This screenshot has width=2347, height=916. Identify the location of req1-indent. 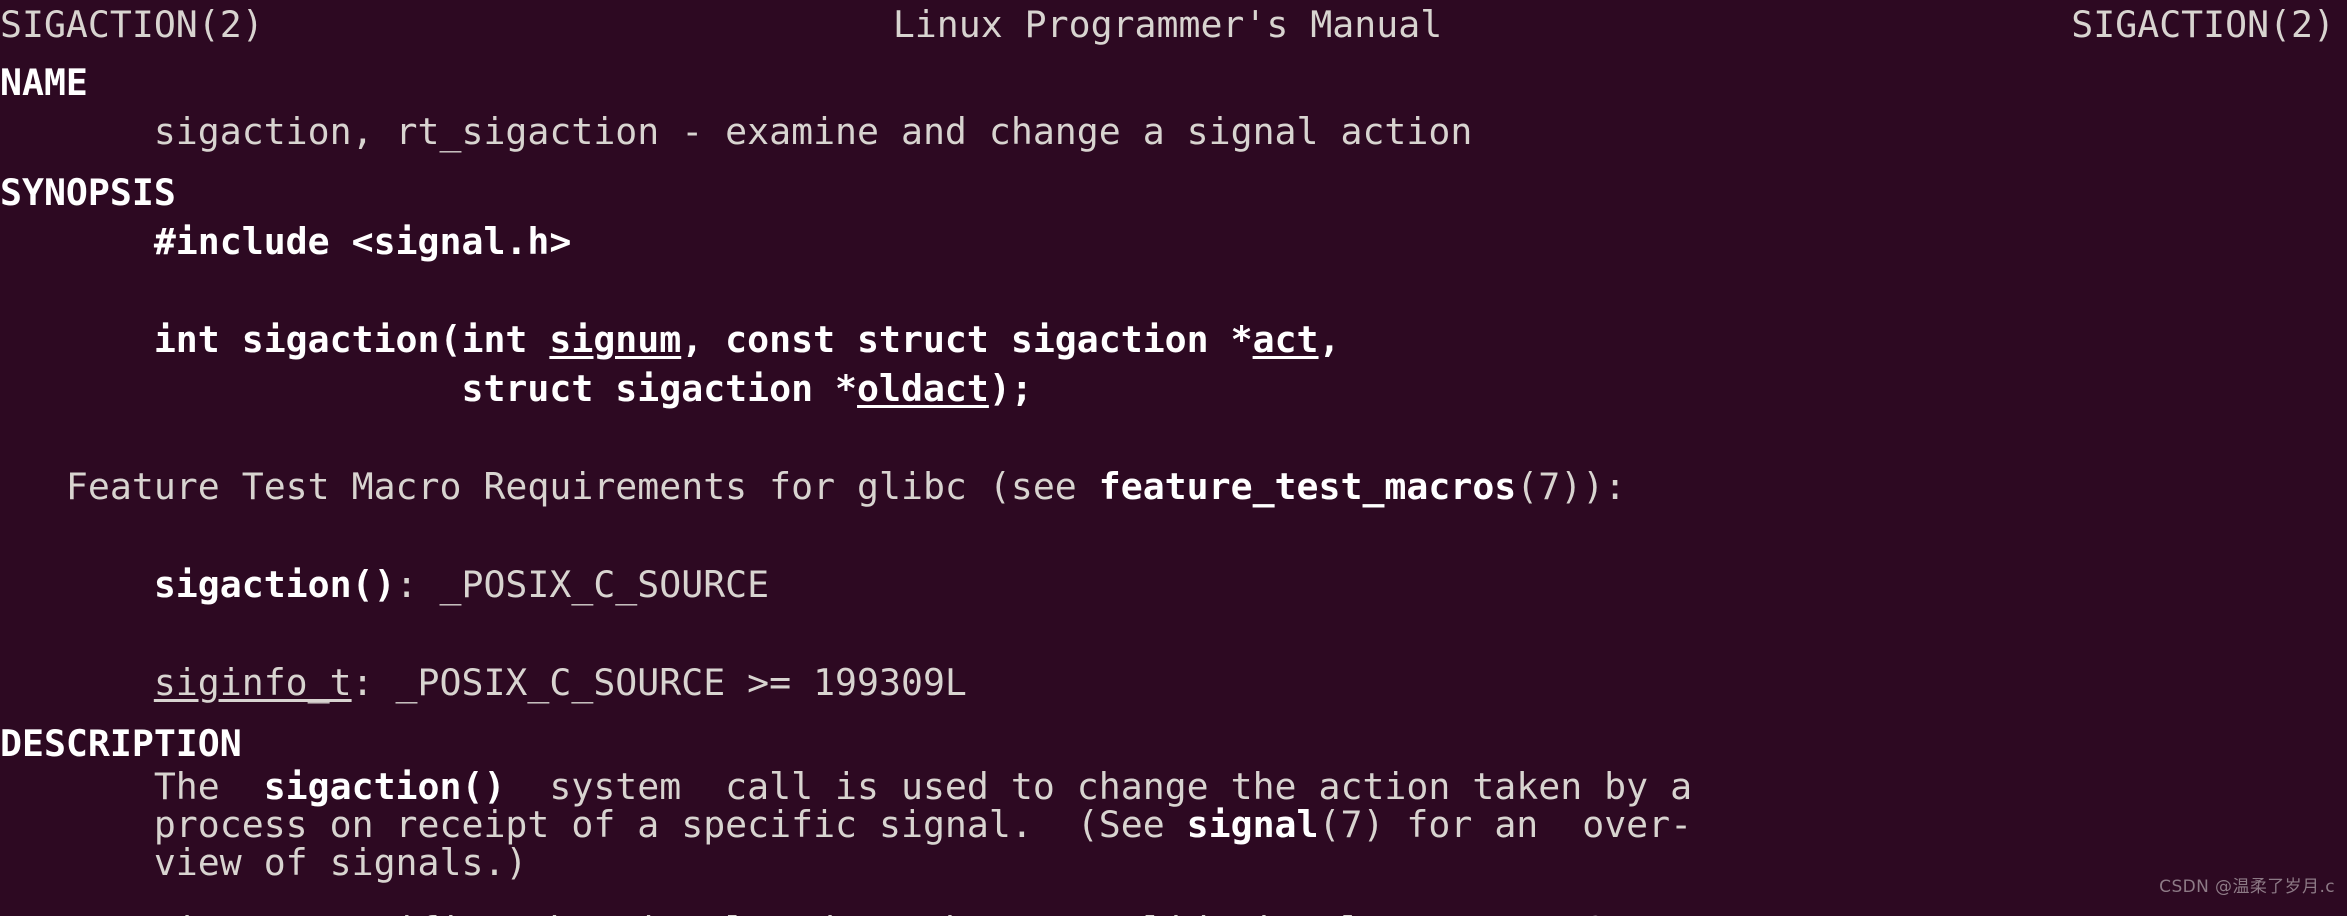
(77, 584).